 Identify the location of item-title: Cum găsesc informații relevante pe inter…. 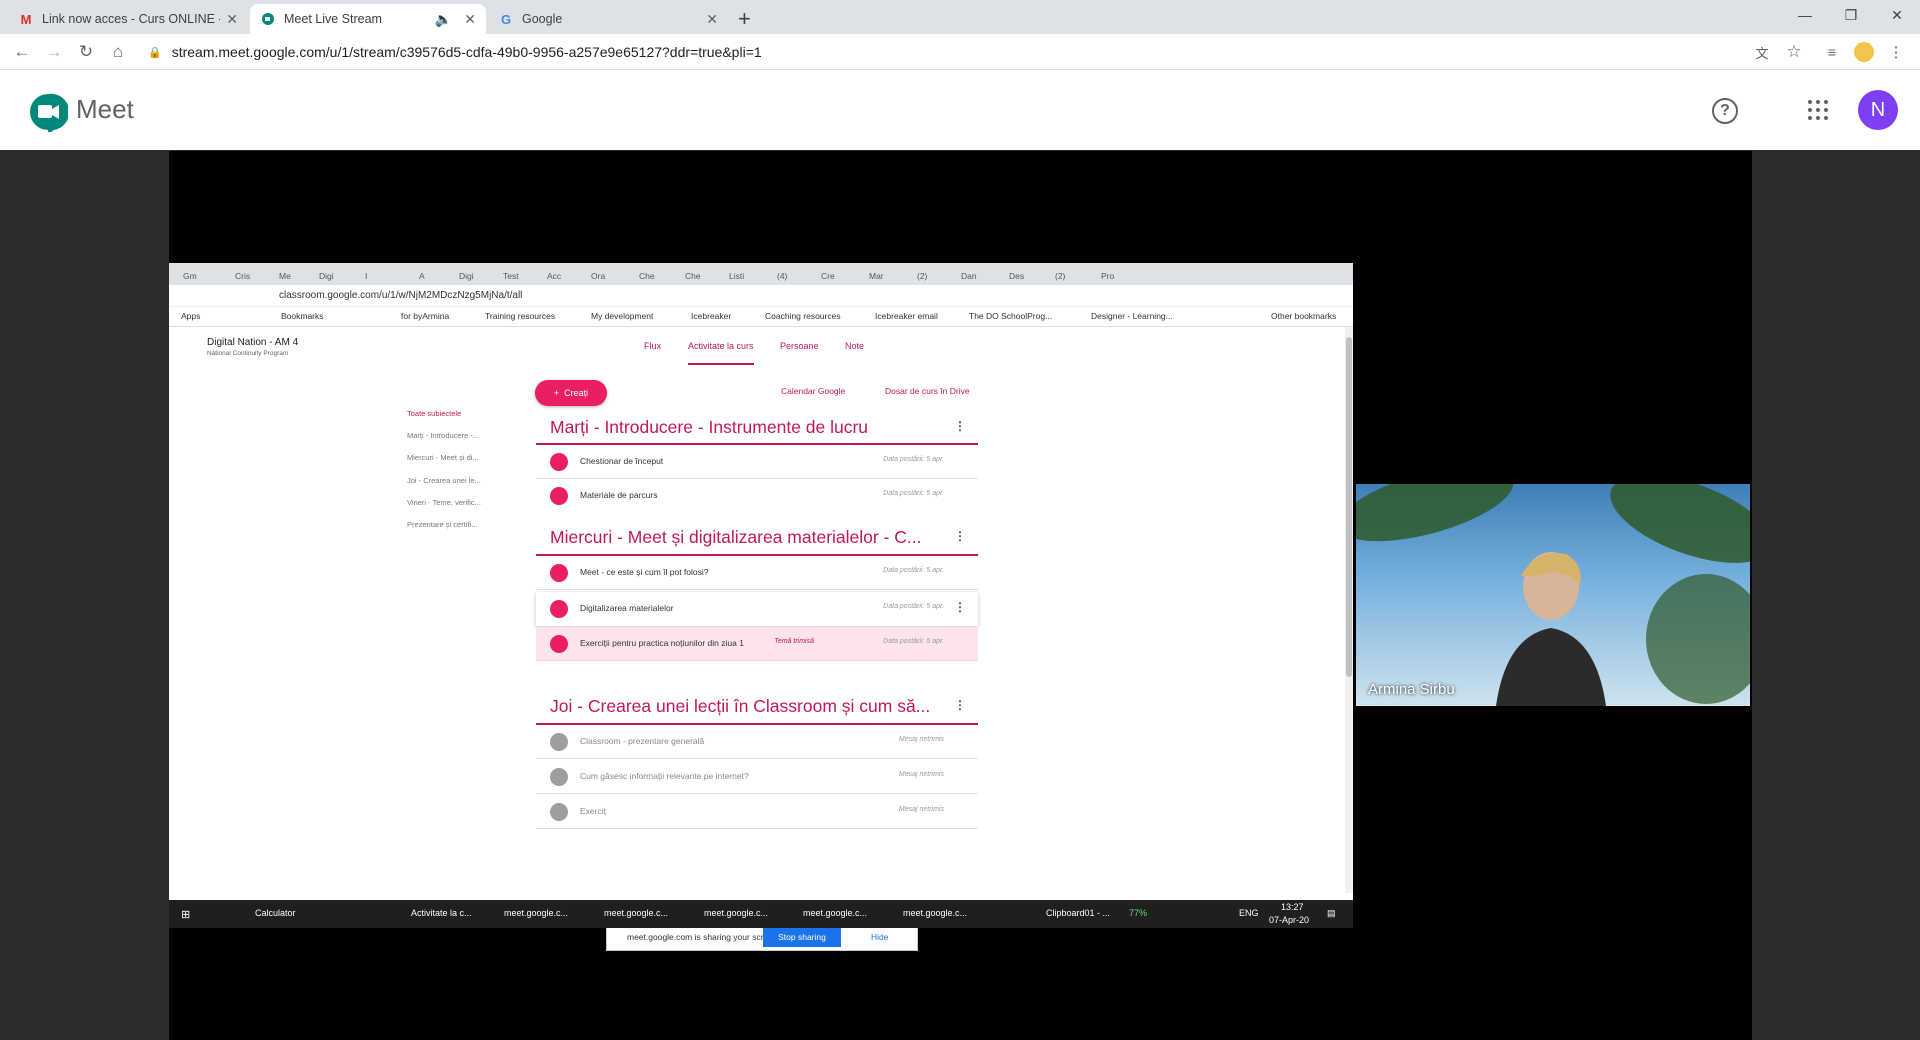
(664, 776).